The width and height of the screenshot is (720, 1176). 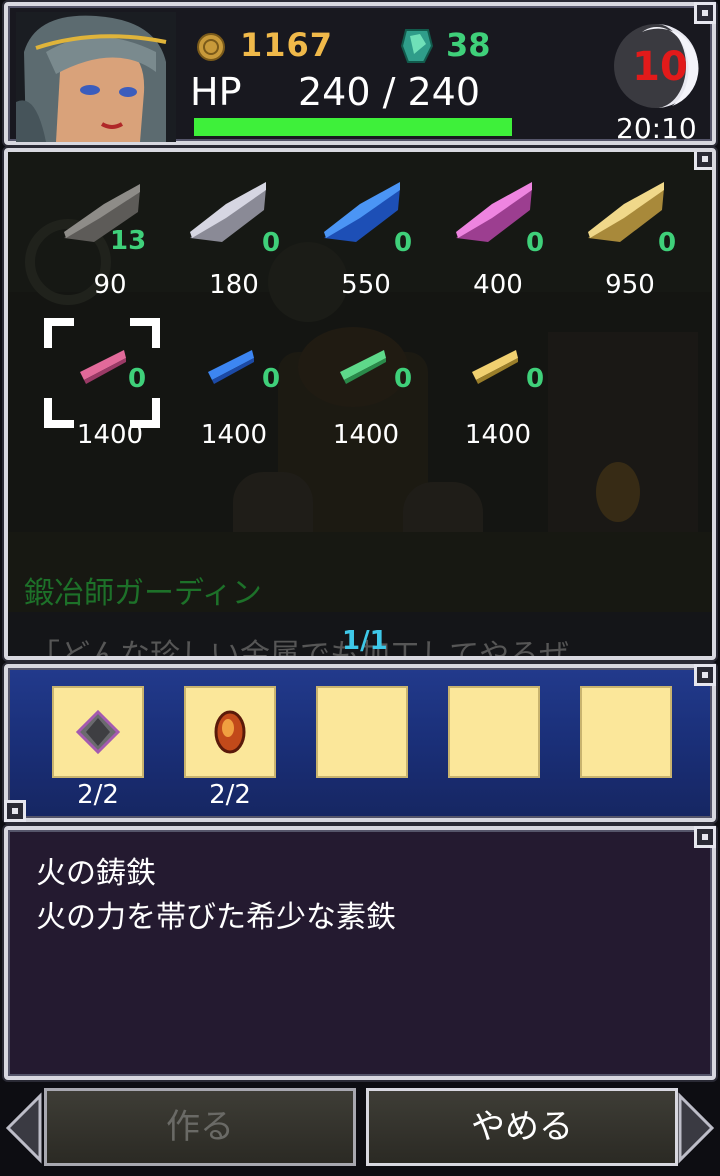 What do you see at coordinates (228, 212) in the screenshot?
I see `silver-ingot-icon` at bounding box center [228, 212].